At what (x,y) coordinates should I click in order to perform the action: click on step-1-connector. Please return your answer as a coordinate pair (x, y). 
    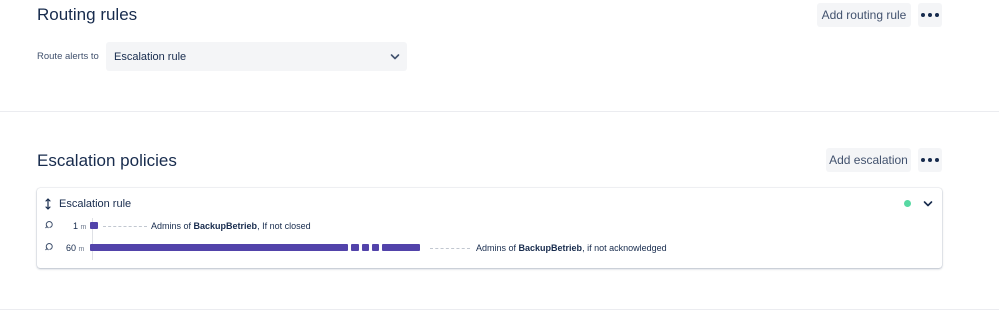
    Looking at the image, I should click on (125, 226).